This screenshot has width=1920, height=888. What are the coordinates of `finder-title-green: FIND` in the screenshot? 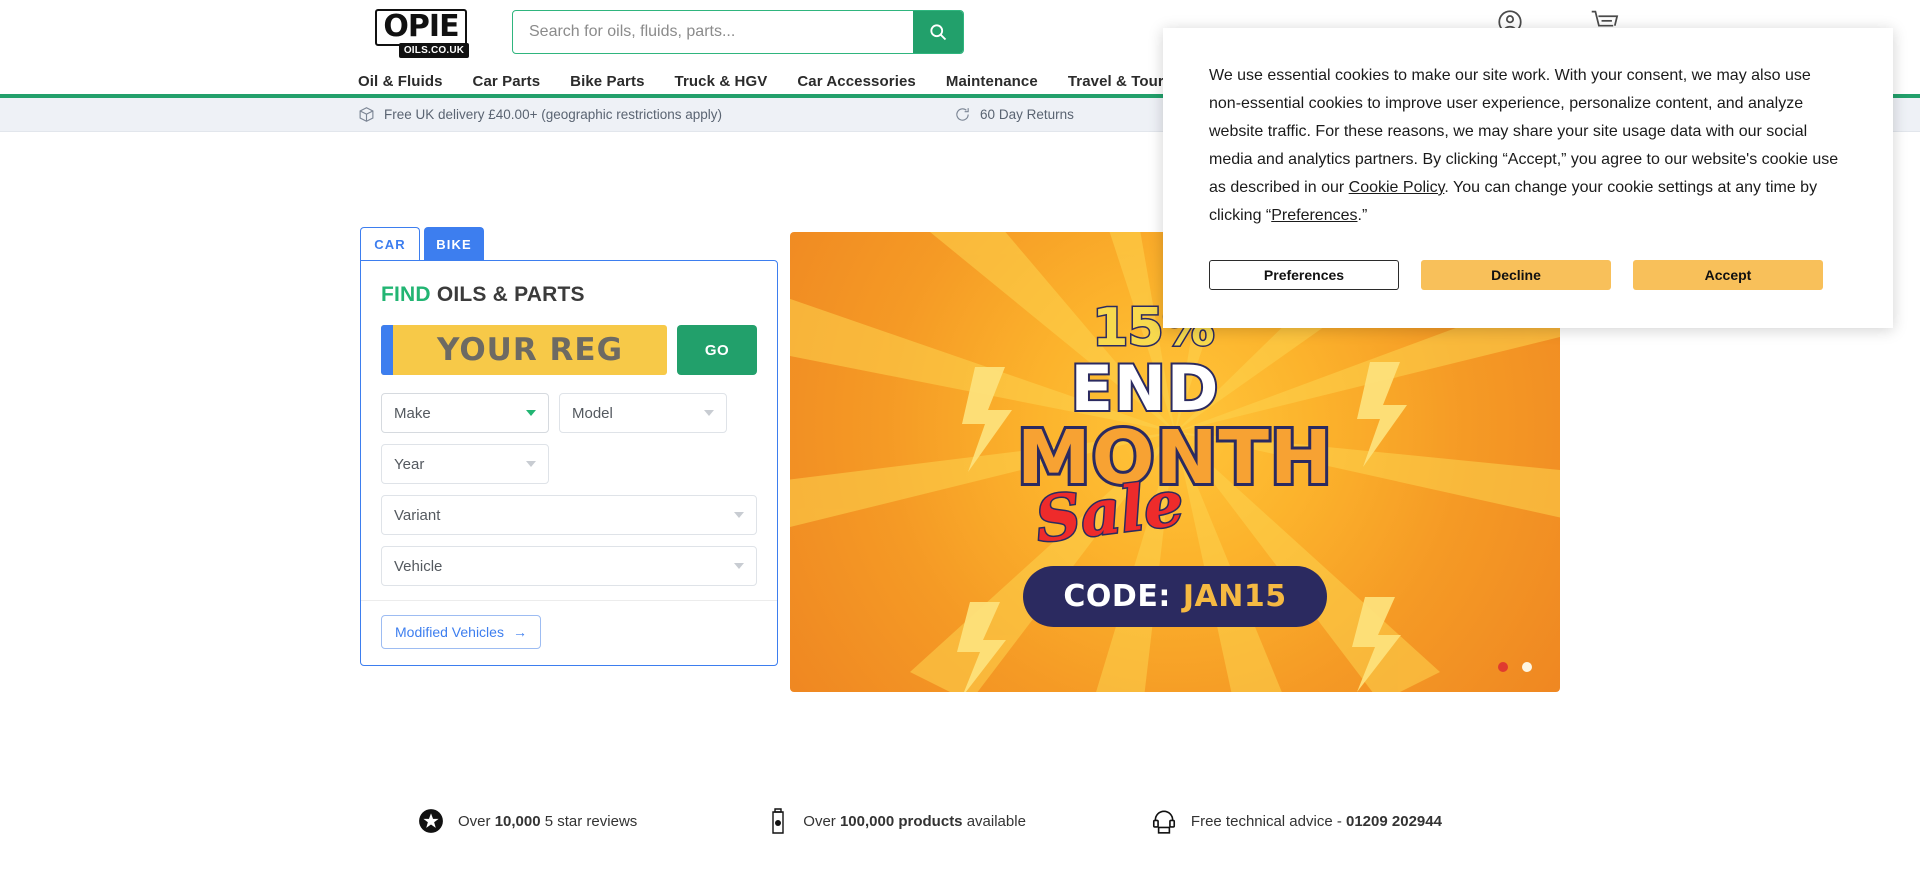 It's located at (406, 294).